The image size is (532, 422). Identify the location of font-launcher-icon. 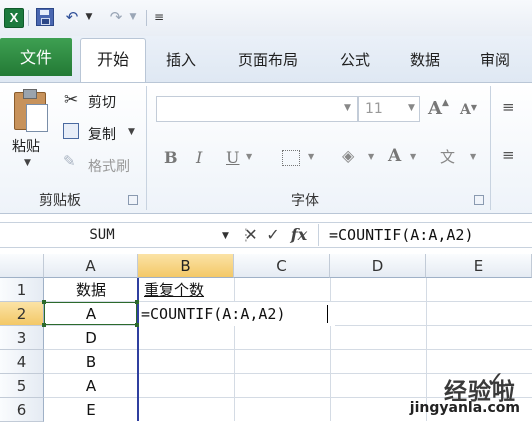
(479, 200).